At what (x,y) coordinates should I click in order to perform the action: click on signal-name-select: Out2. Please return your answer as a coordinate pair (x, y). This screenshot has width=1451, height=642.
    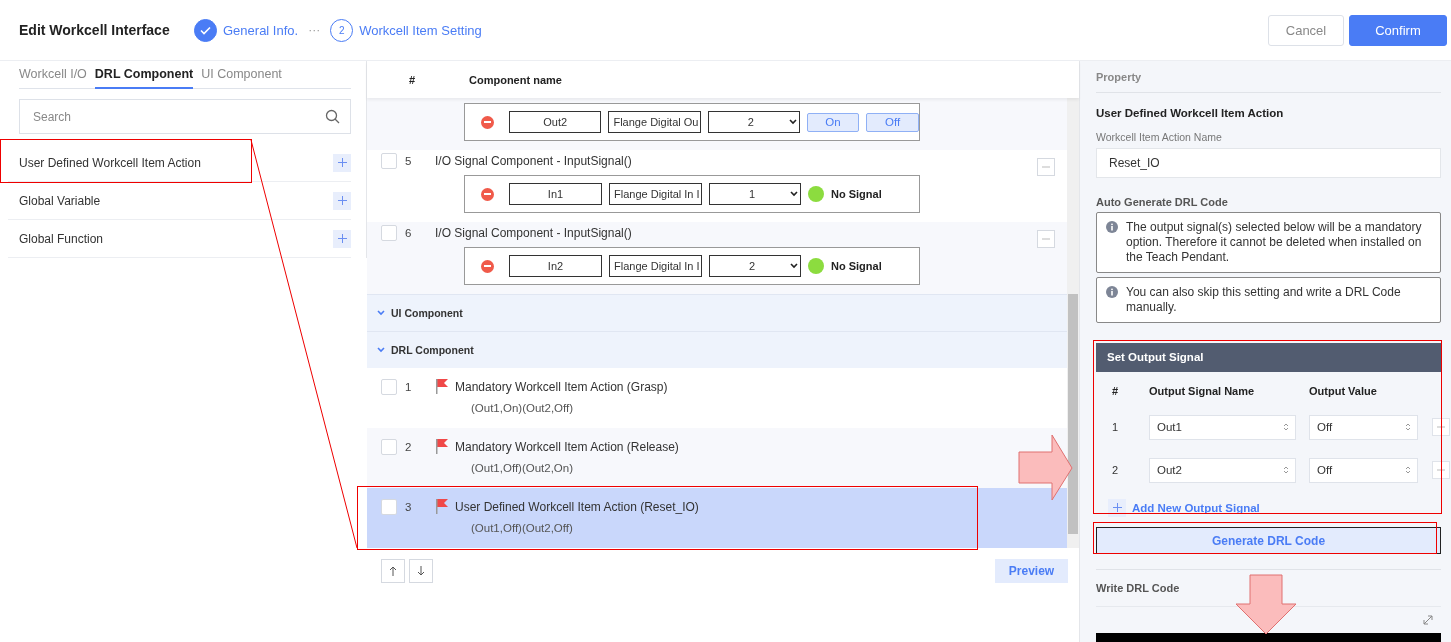
    Looking at the image, I should click on (1222, 470).